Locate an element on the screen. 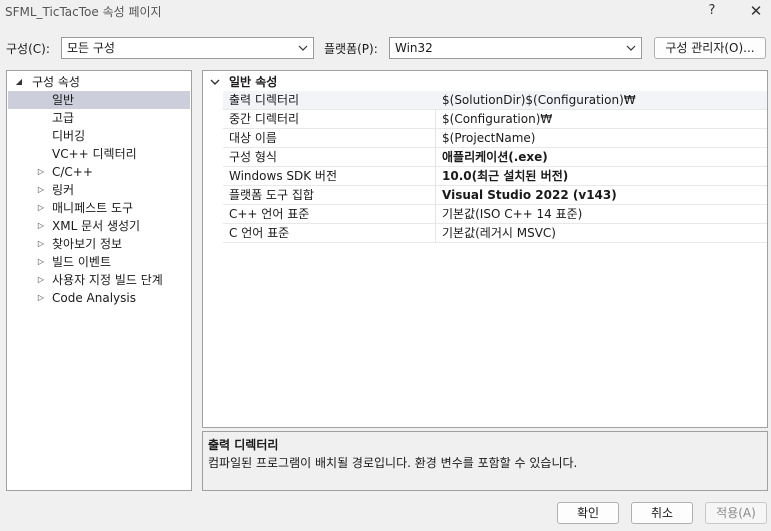 The width and height of the screenshot is (771, 531). tree-item-label: 링커 is located at coordinates (63, 190).